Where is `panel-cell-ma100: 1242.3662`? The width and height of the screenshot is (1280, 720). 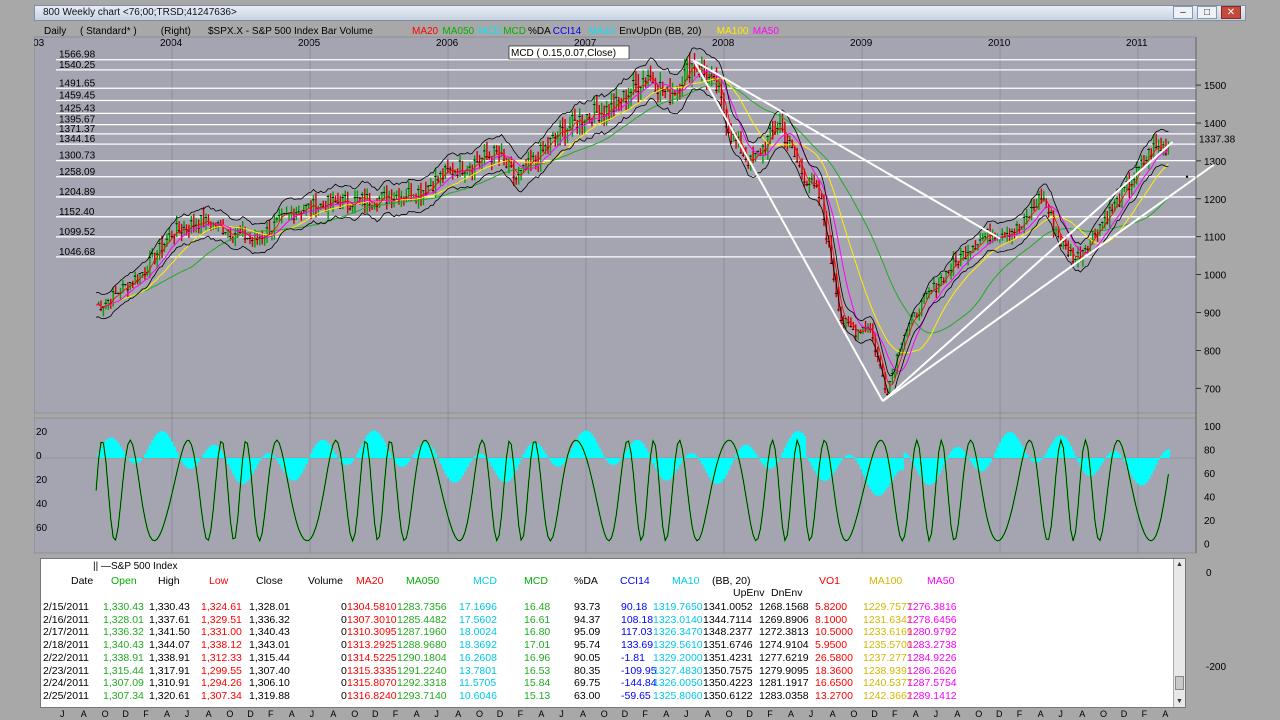
panel-cell-ma100: 1242.3662 is located at coordinates (888, 695).